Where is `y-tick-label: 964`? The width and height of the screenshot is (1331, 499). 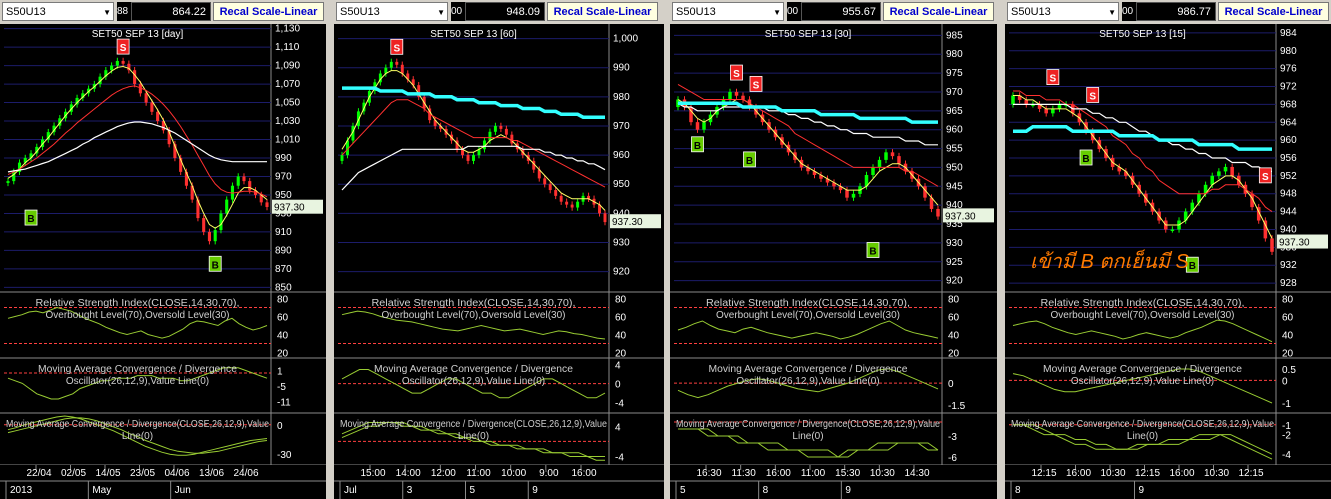 y-tick-label: 964 is located at coordinates (1288, 122).